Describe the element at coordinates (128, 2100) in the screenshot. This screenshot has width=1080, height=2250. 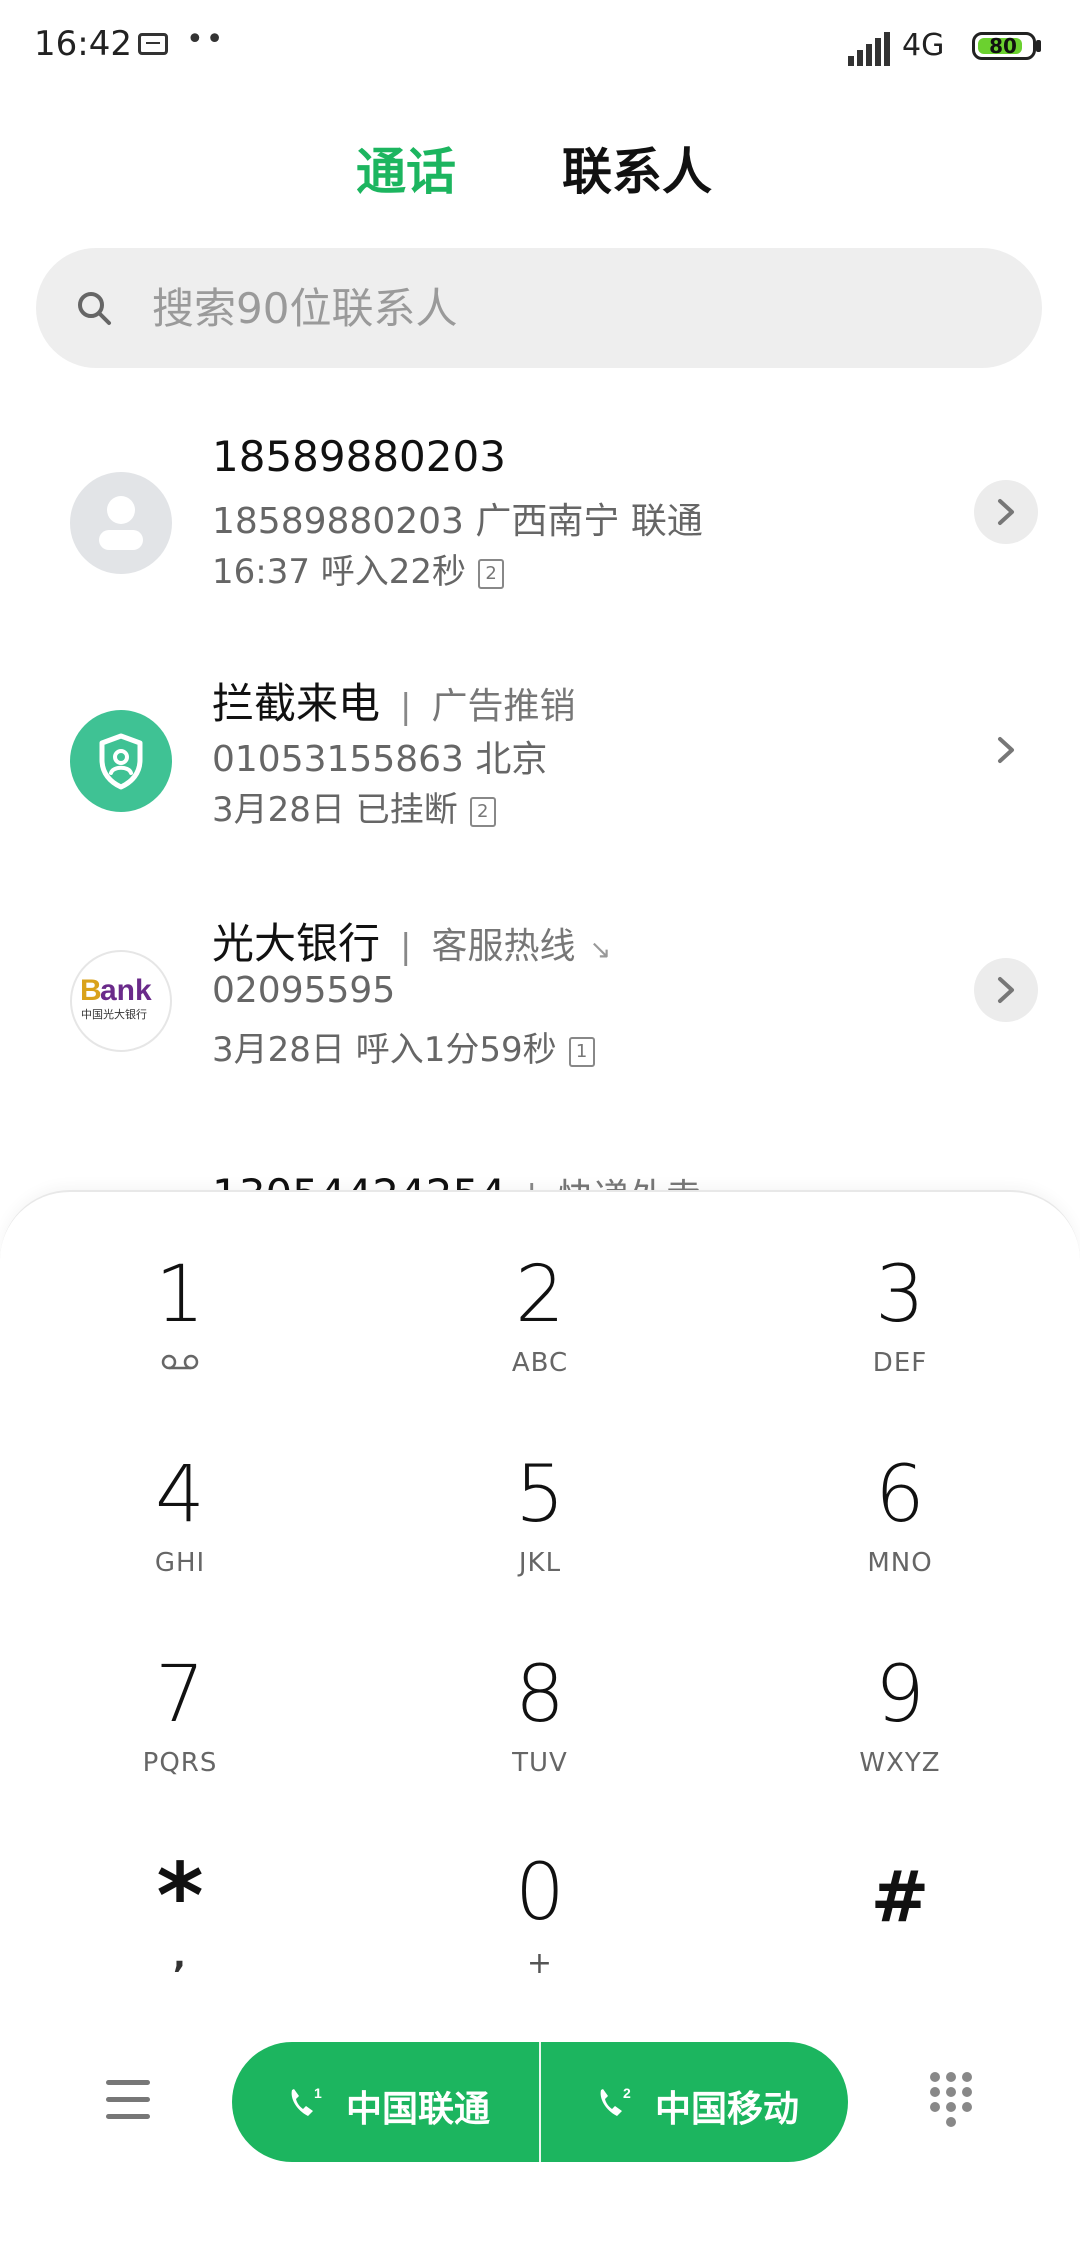
I see `menu-icon` at that location.